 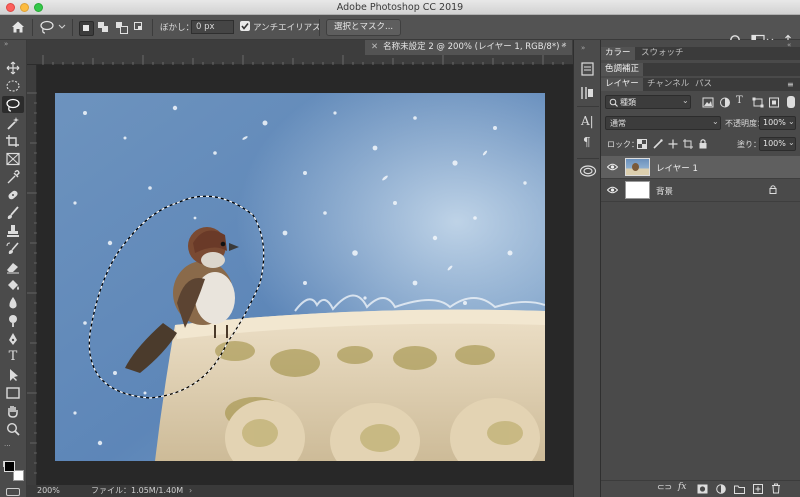 What do you see at coordinates (618, 123) in the screenshot?
I see `blend-mode-value: 通常` at bounding box center [618, 123].